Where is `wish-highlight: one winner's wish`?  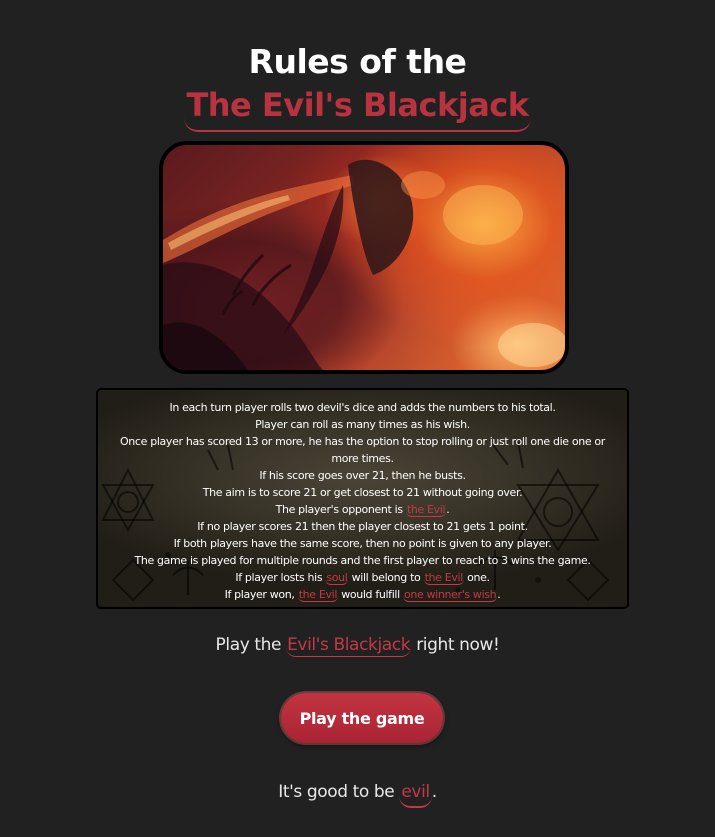 wish-highlight: one winner's wish is located at coordinates (450, 595).